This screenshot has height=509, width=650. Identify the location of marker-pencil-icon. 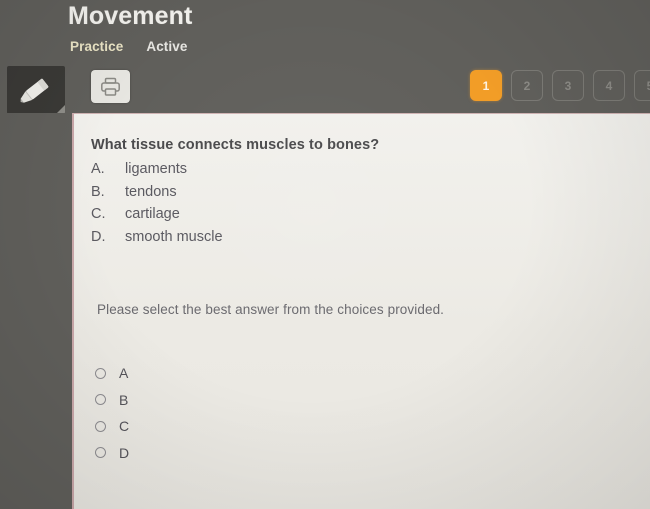
(34, 90).